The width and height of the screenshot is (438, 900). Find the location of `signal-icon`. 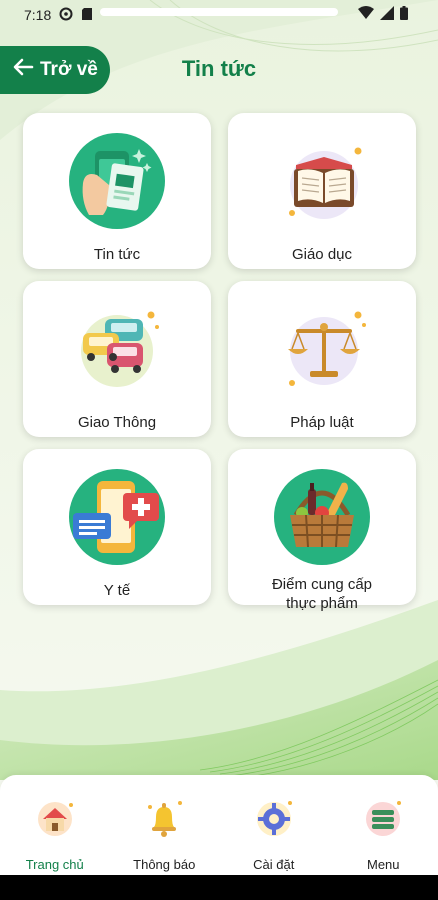

signal-icon is located at coordinates (387, 15).